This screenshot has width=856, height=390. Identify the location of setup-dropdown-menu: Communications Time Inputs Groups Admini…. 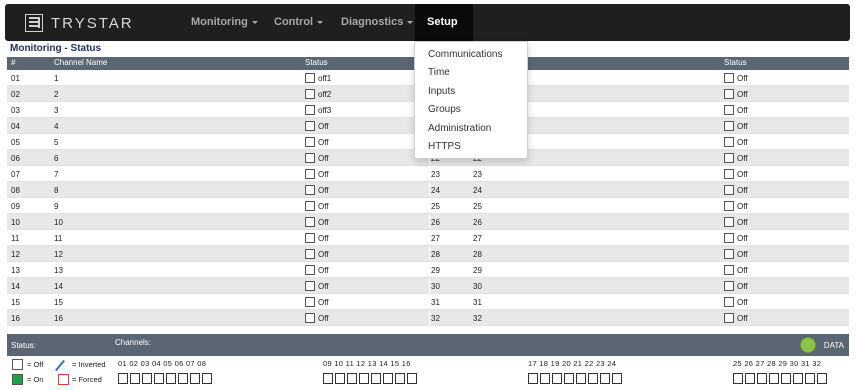
(471, 100).